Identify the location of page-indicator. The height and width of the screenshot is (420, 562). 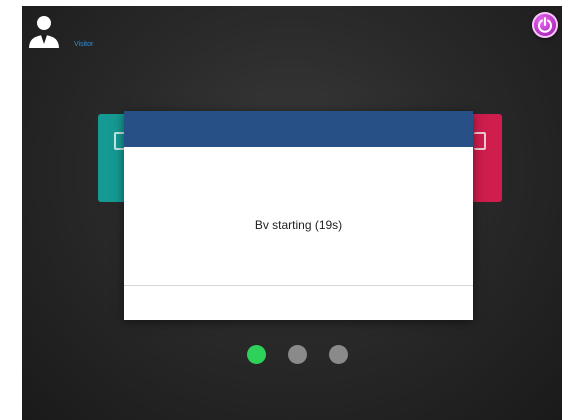
(302, 355).